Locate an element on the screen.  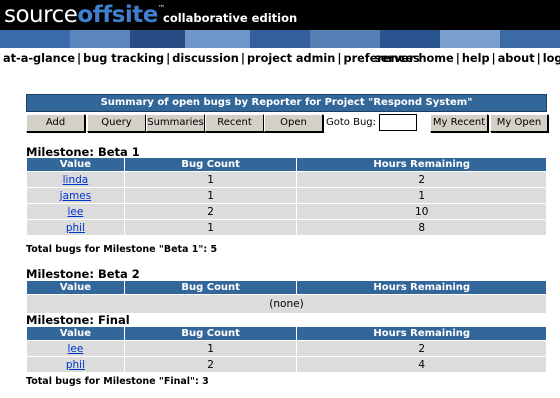
nav-link-project-admin: project admin is located at coordinates (291, 58).